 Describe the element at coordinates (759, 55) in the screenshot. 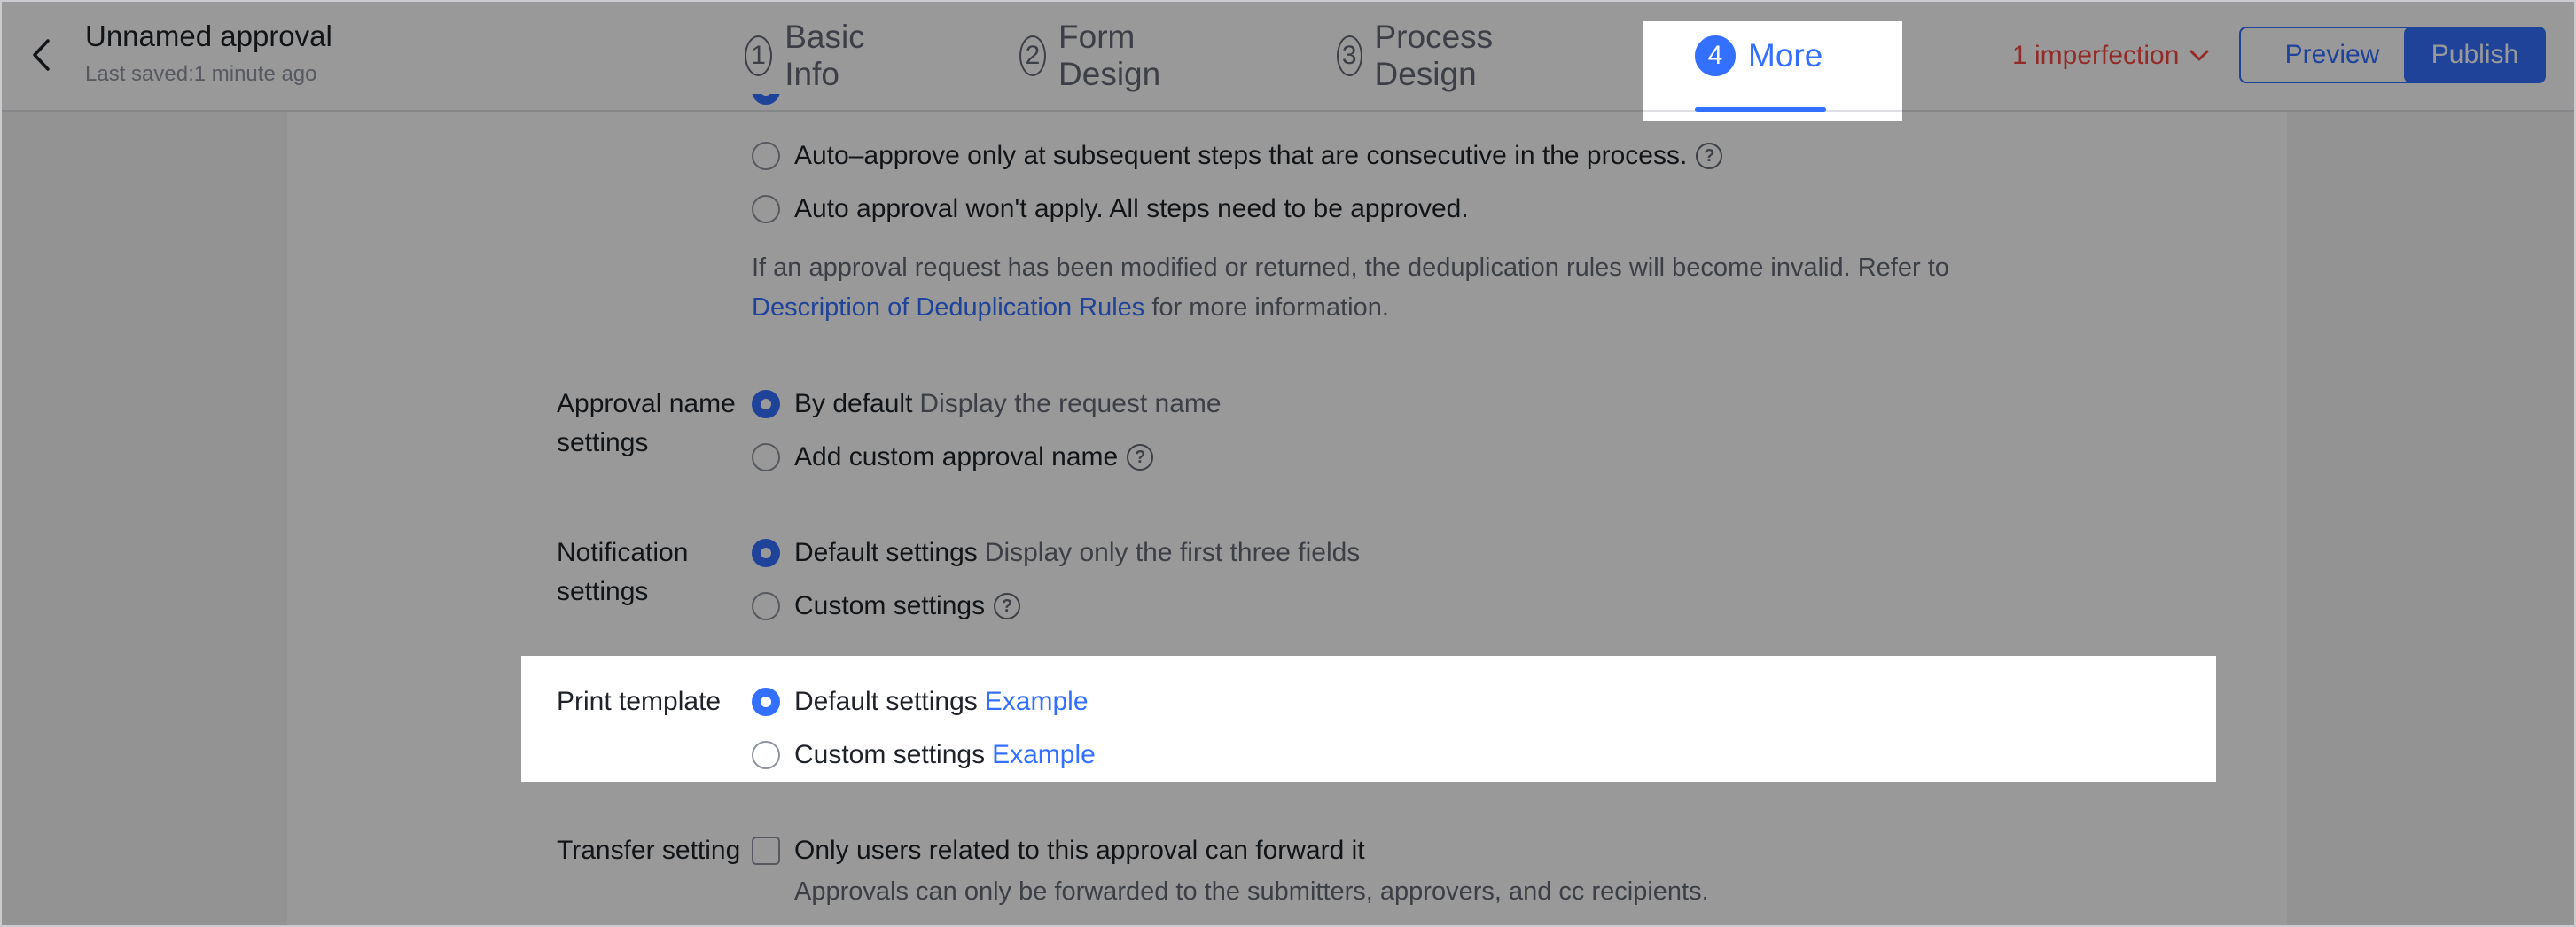

I see `step-number: 1` at that location.